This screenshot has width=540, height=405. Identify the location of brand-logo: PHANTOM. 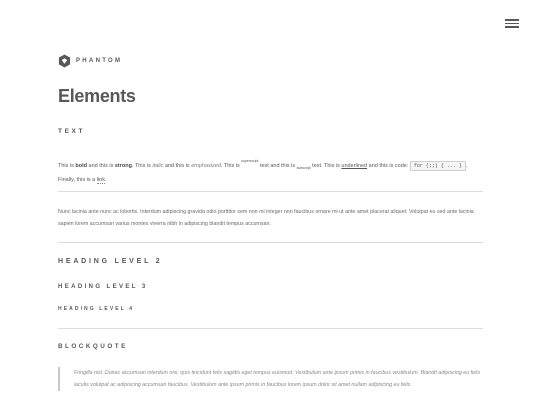
(90, 61).